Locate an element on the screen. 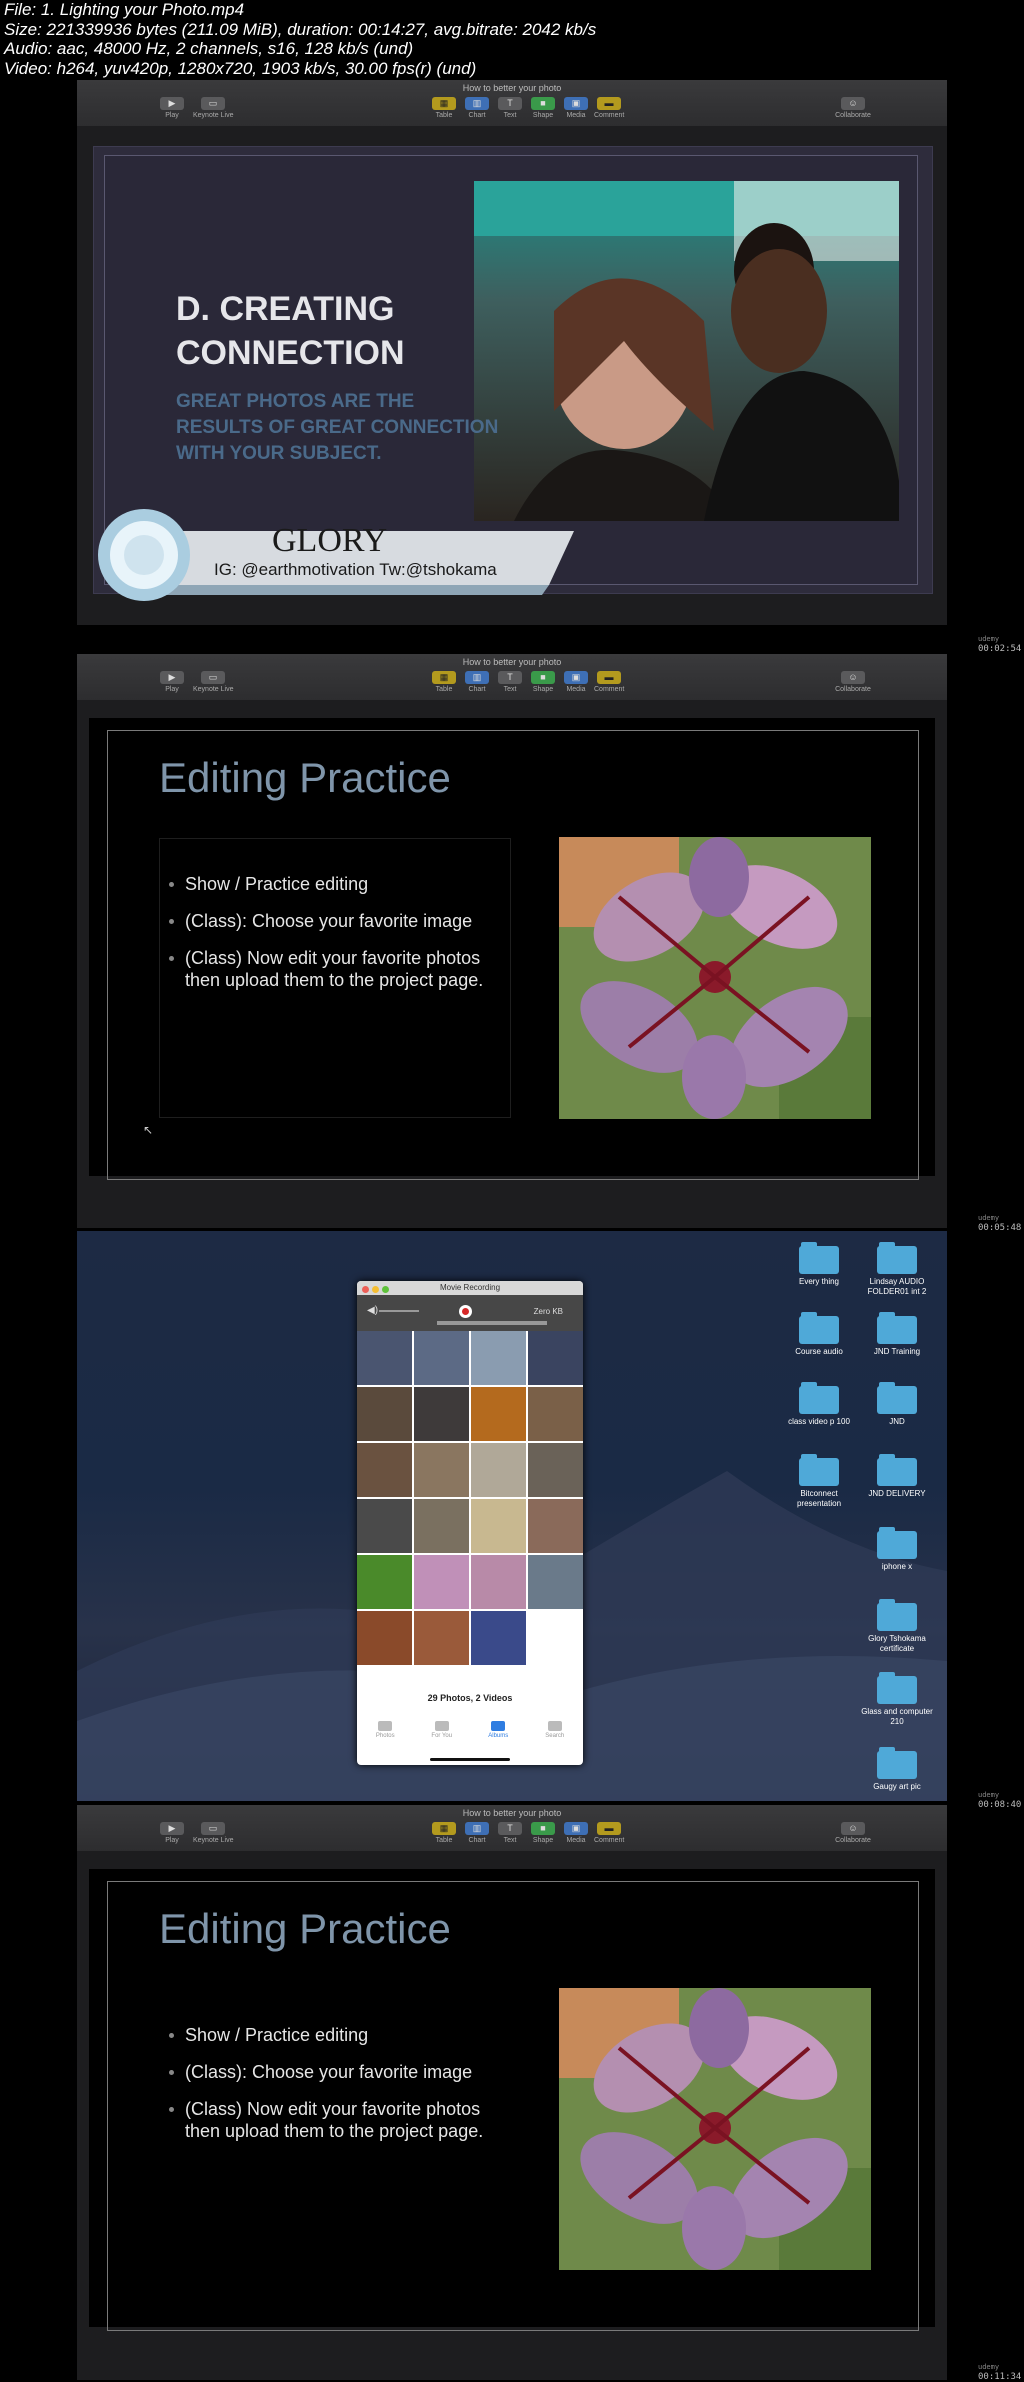 Image resolution: width=1024 pixels, height=2382 pixels. play-label: Play is located at coordinates (172, 689).